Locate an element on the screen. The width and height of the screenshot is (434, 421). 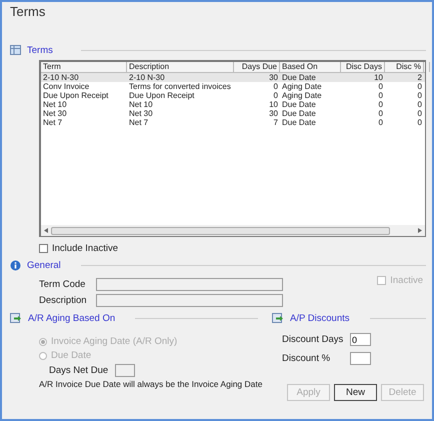
section-title: A/R Aging Based On is located at coordinates (72, 318).